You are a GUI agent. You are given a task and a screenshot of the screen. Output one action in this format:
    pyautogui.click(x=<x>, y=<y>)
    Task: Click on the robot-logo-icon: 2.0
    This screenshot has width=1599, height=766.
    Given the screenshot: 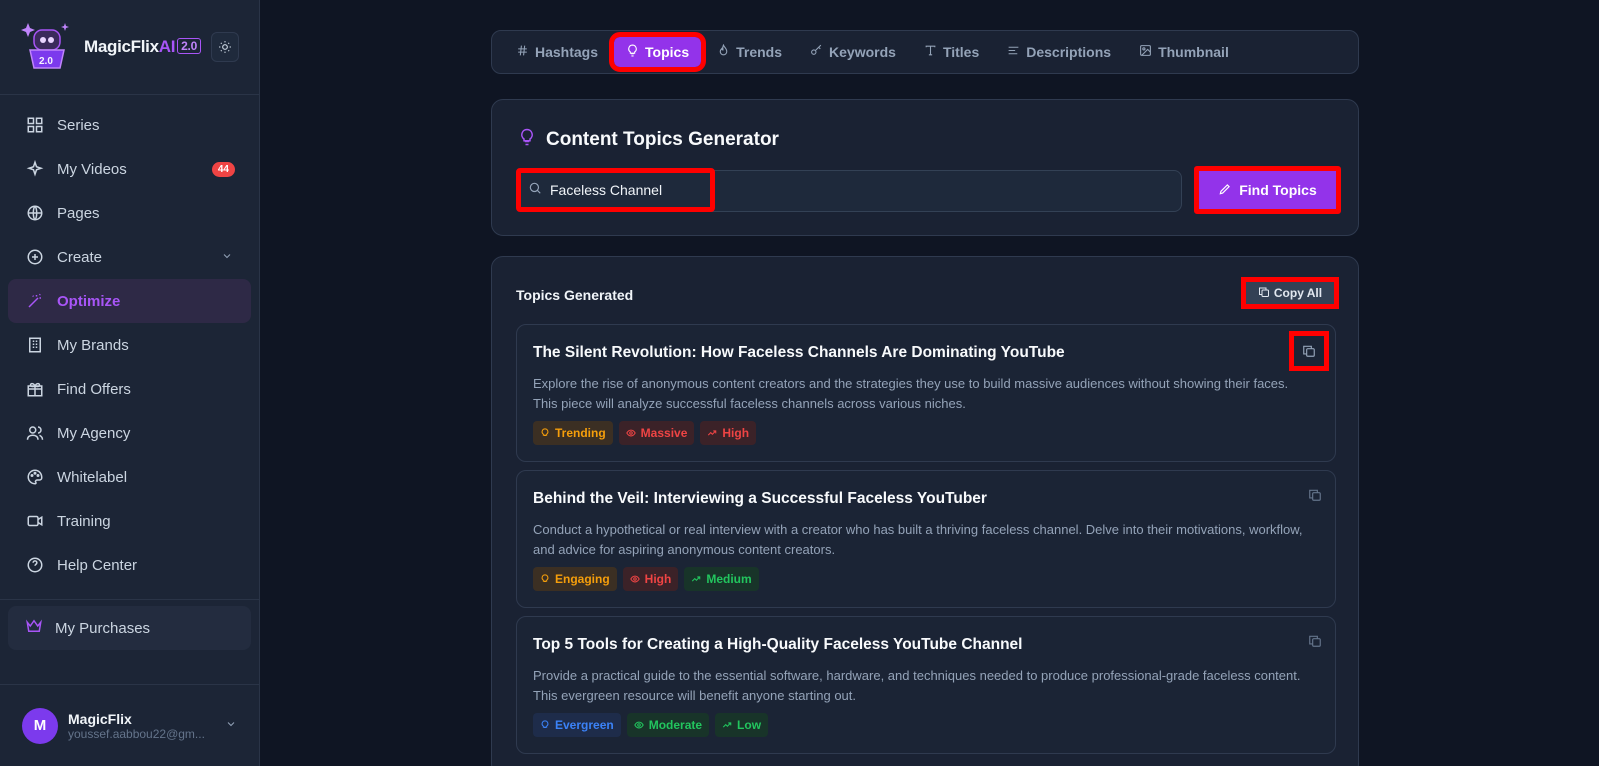 What is the action you would take?
    pyautogui.click(x=47, y=47)
    